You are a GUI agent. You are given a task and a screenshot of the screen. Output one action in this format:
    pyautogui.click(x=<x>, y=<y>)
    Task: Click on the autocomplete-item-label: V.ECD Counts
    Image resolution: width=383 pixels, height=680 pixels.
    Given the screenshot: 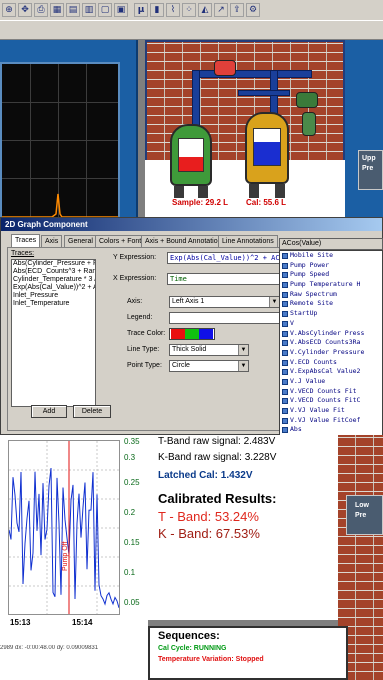 What is the action you would take?
    pyautogui.click(x=313, y=361)
    